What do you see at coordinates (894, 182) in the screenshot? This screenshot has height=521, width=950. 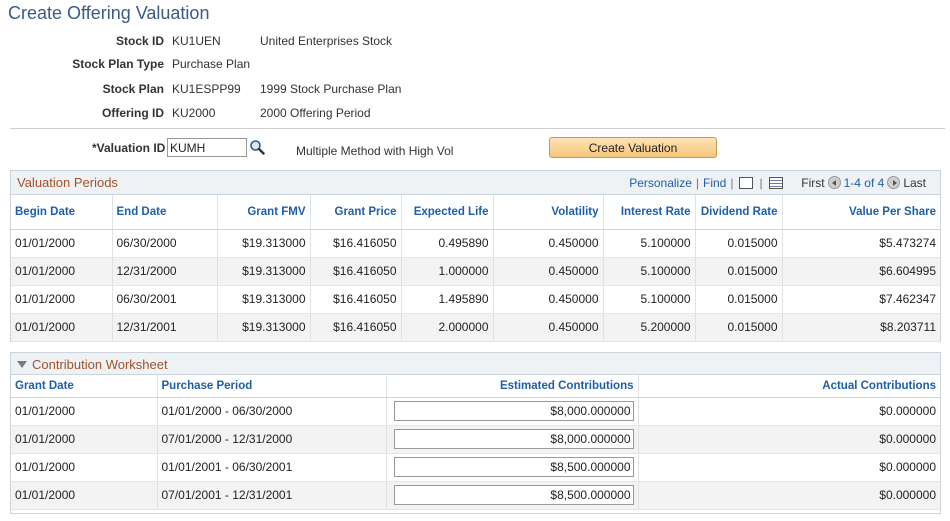 I see `arrow-right-icon` at bounding box center [894, 182].